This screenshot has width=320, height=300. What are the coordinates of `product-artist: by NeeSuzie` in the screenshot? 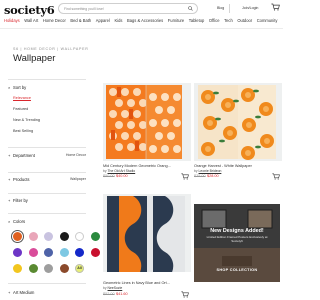 It's located at (113, 288).